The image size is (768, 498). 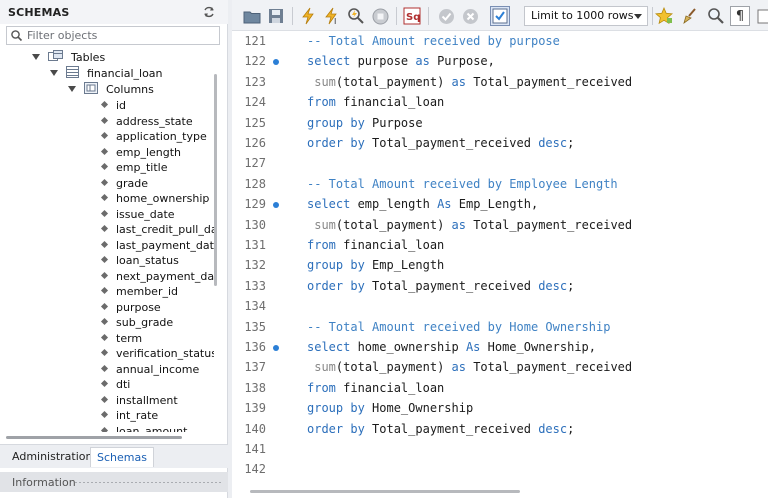 What do you see at coordinates (276, 16) in the screenshot?
I see `save-icon` at bounding box center [276, 16].